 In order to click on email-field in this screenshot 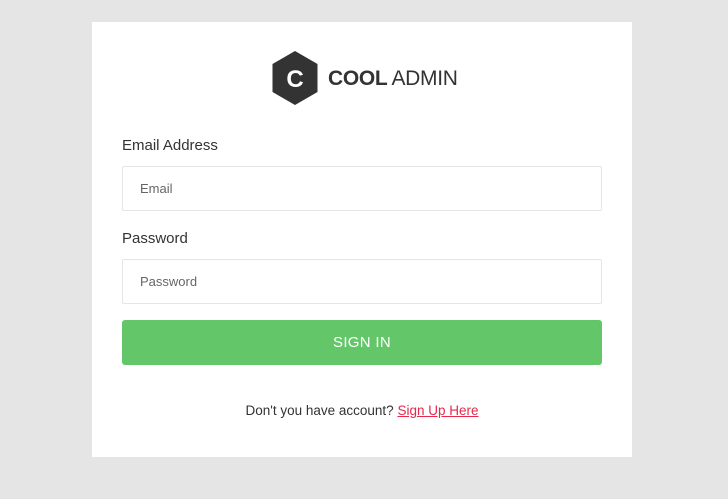, I will do `click(362, 188)`.